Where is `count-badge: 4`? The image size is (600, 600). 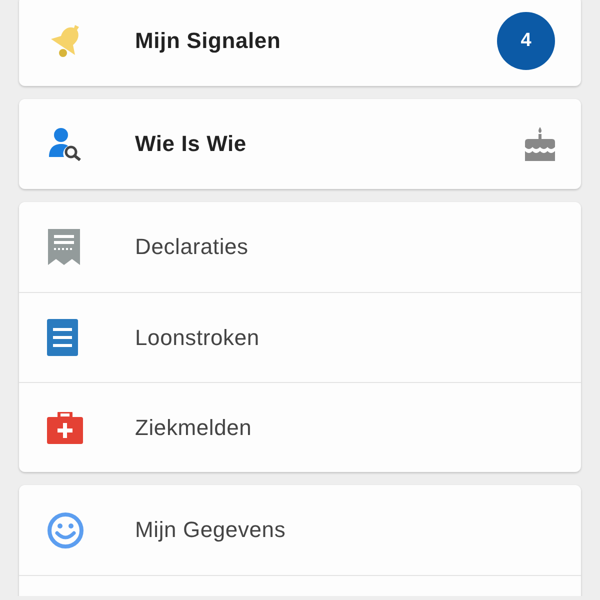 count-badge: 4 is located at coordinates (526, 41).